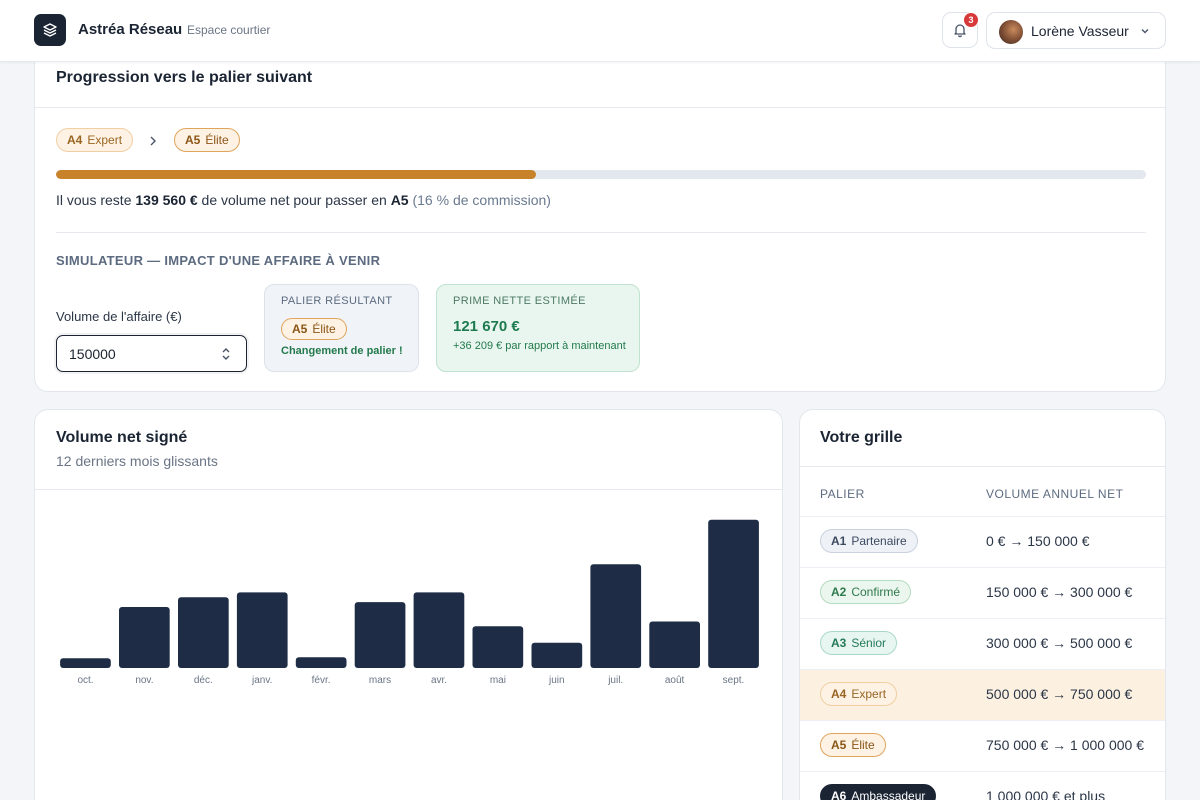 This screenshot has width=1200, height=800. I want to click on x-tick-label: mars, so click(380, 680).